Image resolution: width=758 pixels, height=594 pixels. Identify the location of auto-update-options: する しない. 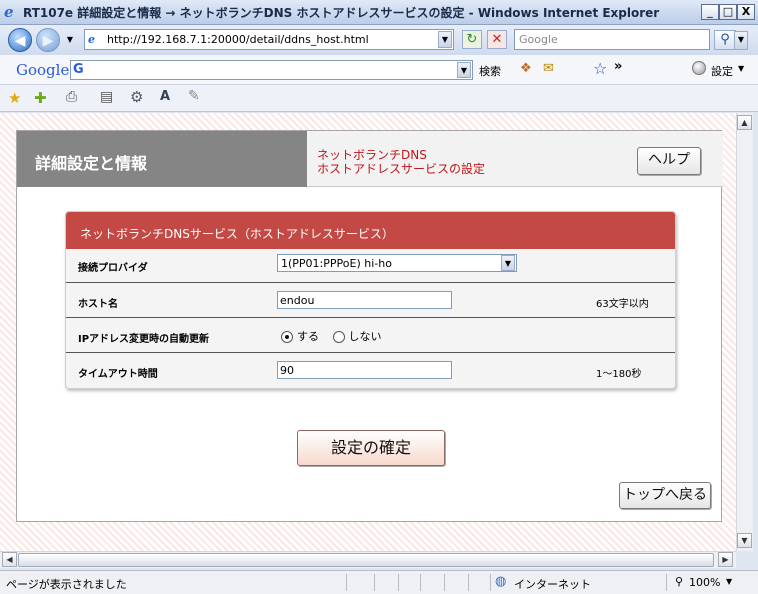
(331, 336).